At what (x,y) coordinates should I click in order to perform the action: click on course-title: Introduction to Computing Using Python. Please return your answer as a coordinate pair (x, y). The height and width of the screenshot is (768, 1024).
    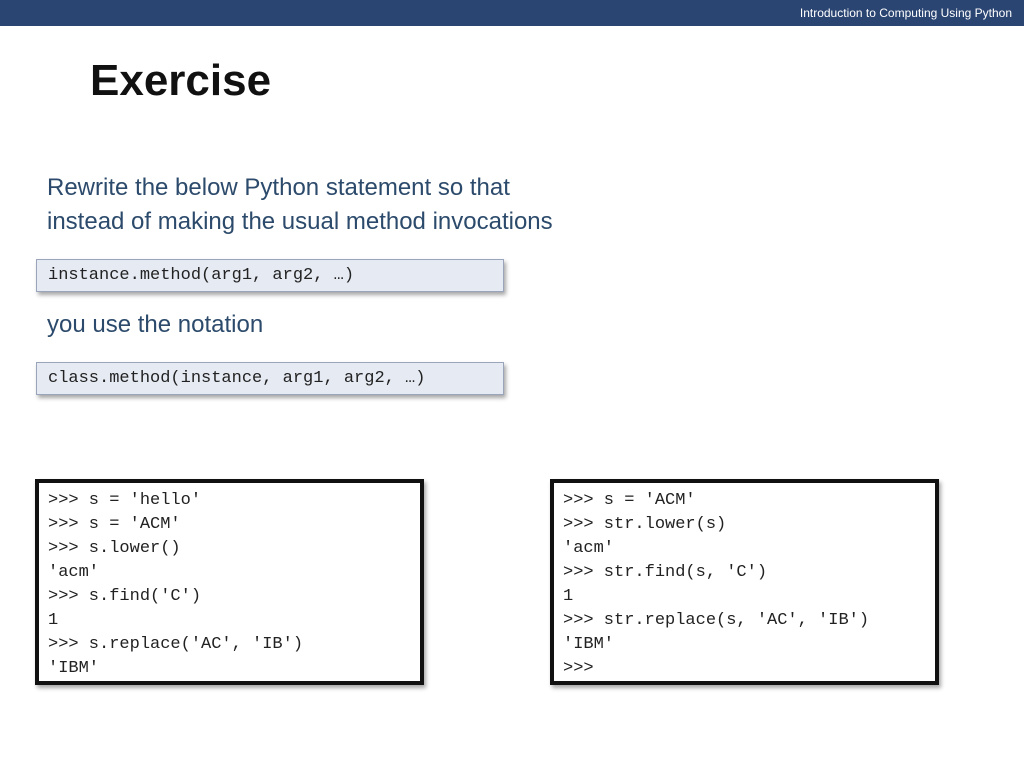
    Looking at the image, I should click on (905, 13).